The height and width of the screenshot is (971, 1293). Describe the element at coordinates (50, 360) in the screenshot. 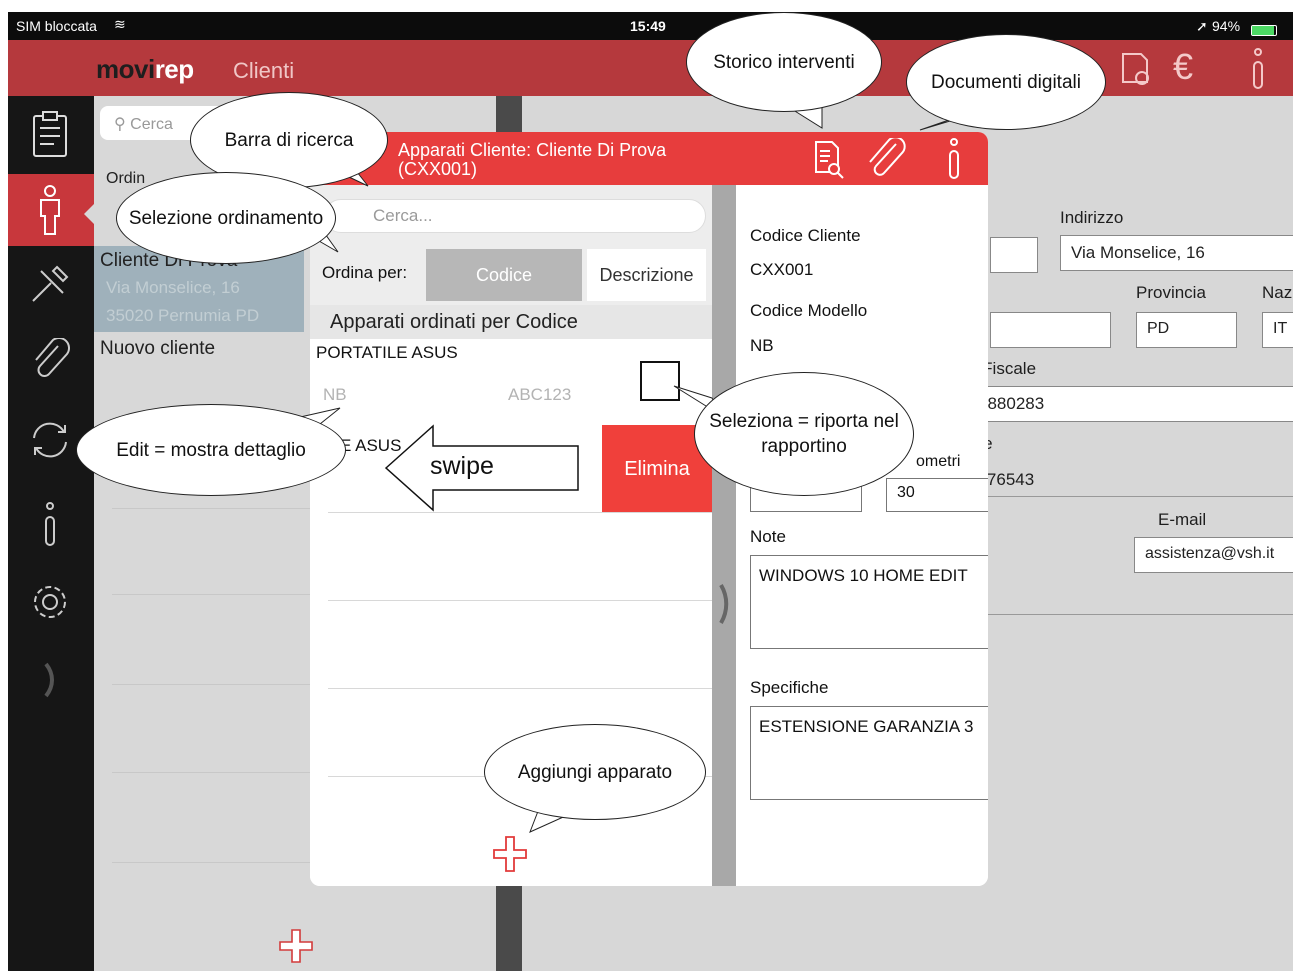

I see `paperclip-icon` at that location.